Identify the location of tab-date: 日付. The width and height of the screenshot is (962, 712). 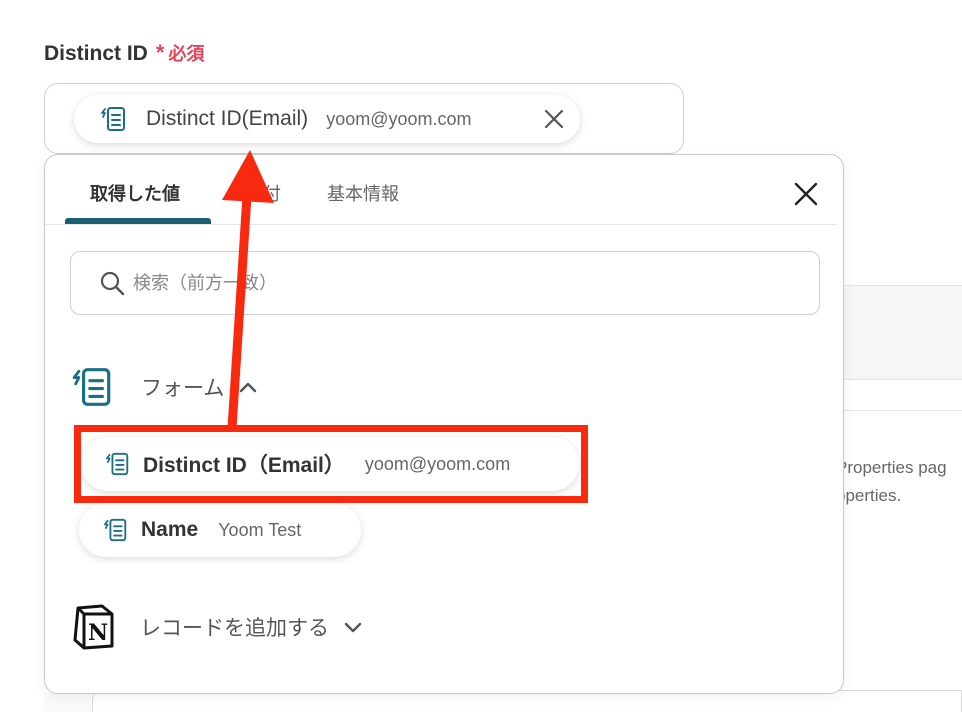
(263, 193).